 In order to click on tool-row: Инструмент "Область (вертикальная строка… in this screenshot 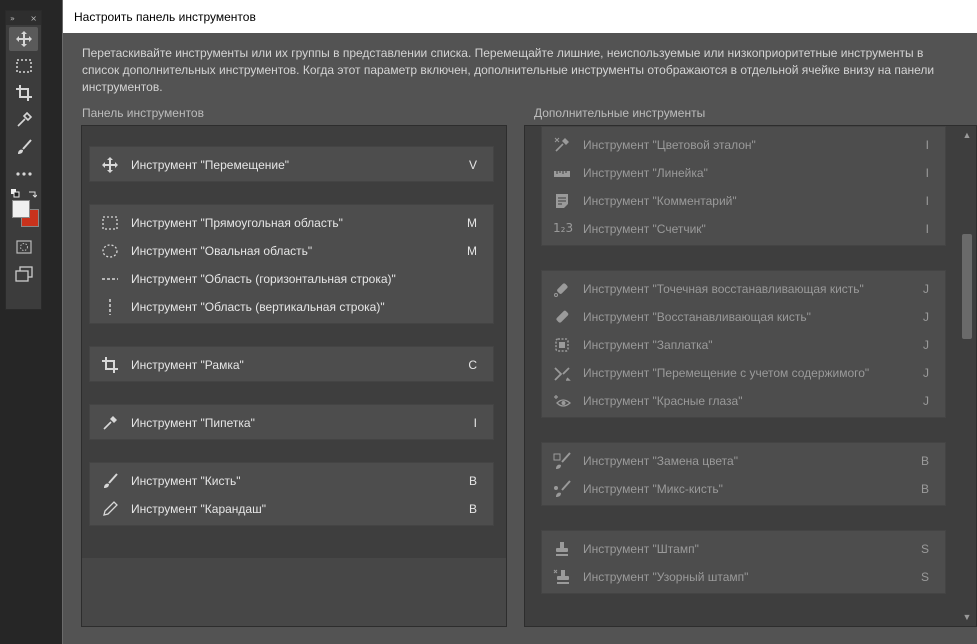, I will do `click(291, 307)`.